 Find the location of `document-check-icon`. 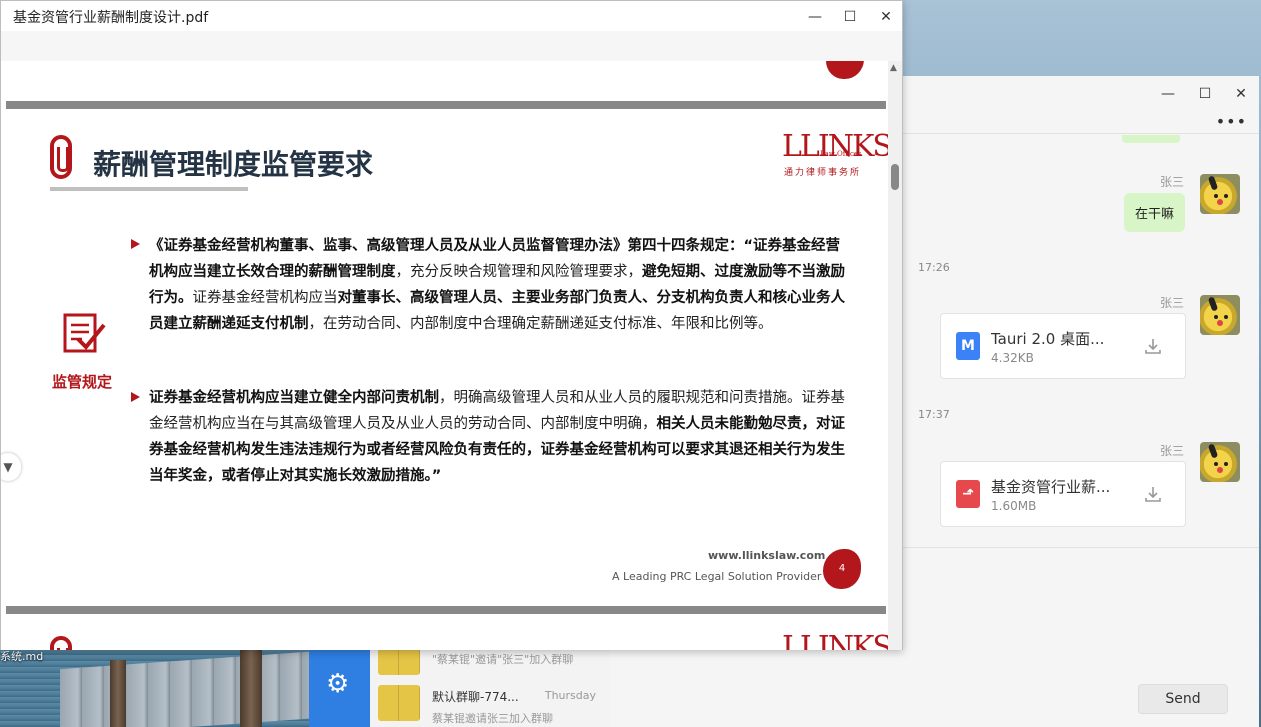

document-check-icon is located at coordinates (84, 333).